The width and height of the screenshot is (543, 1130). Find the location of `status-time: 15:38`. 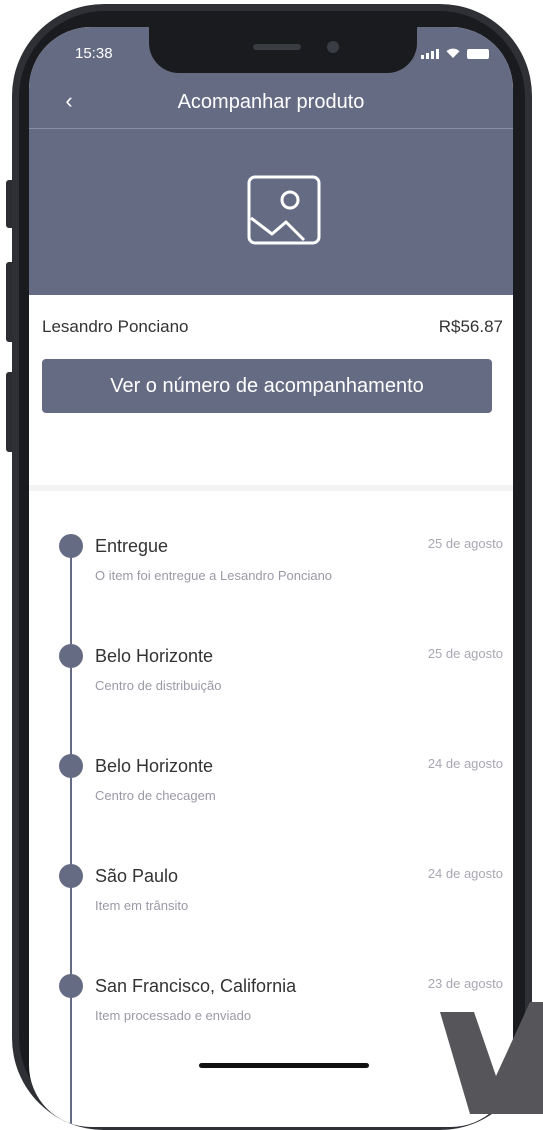

status-time: 15:38 is located at coordinates (94, 53).